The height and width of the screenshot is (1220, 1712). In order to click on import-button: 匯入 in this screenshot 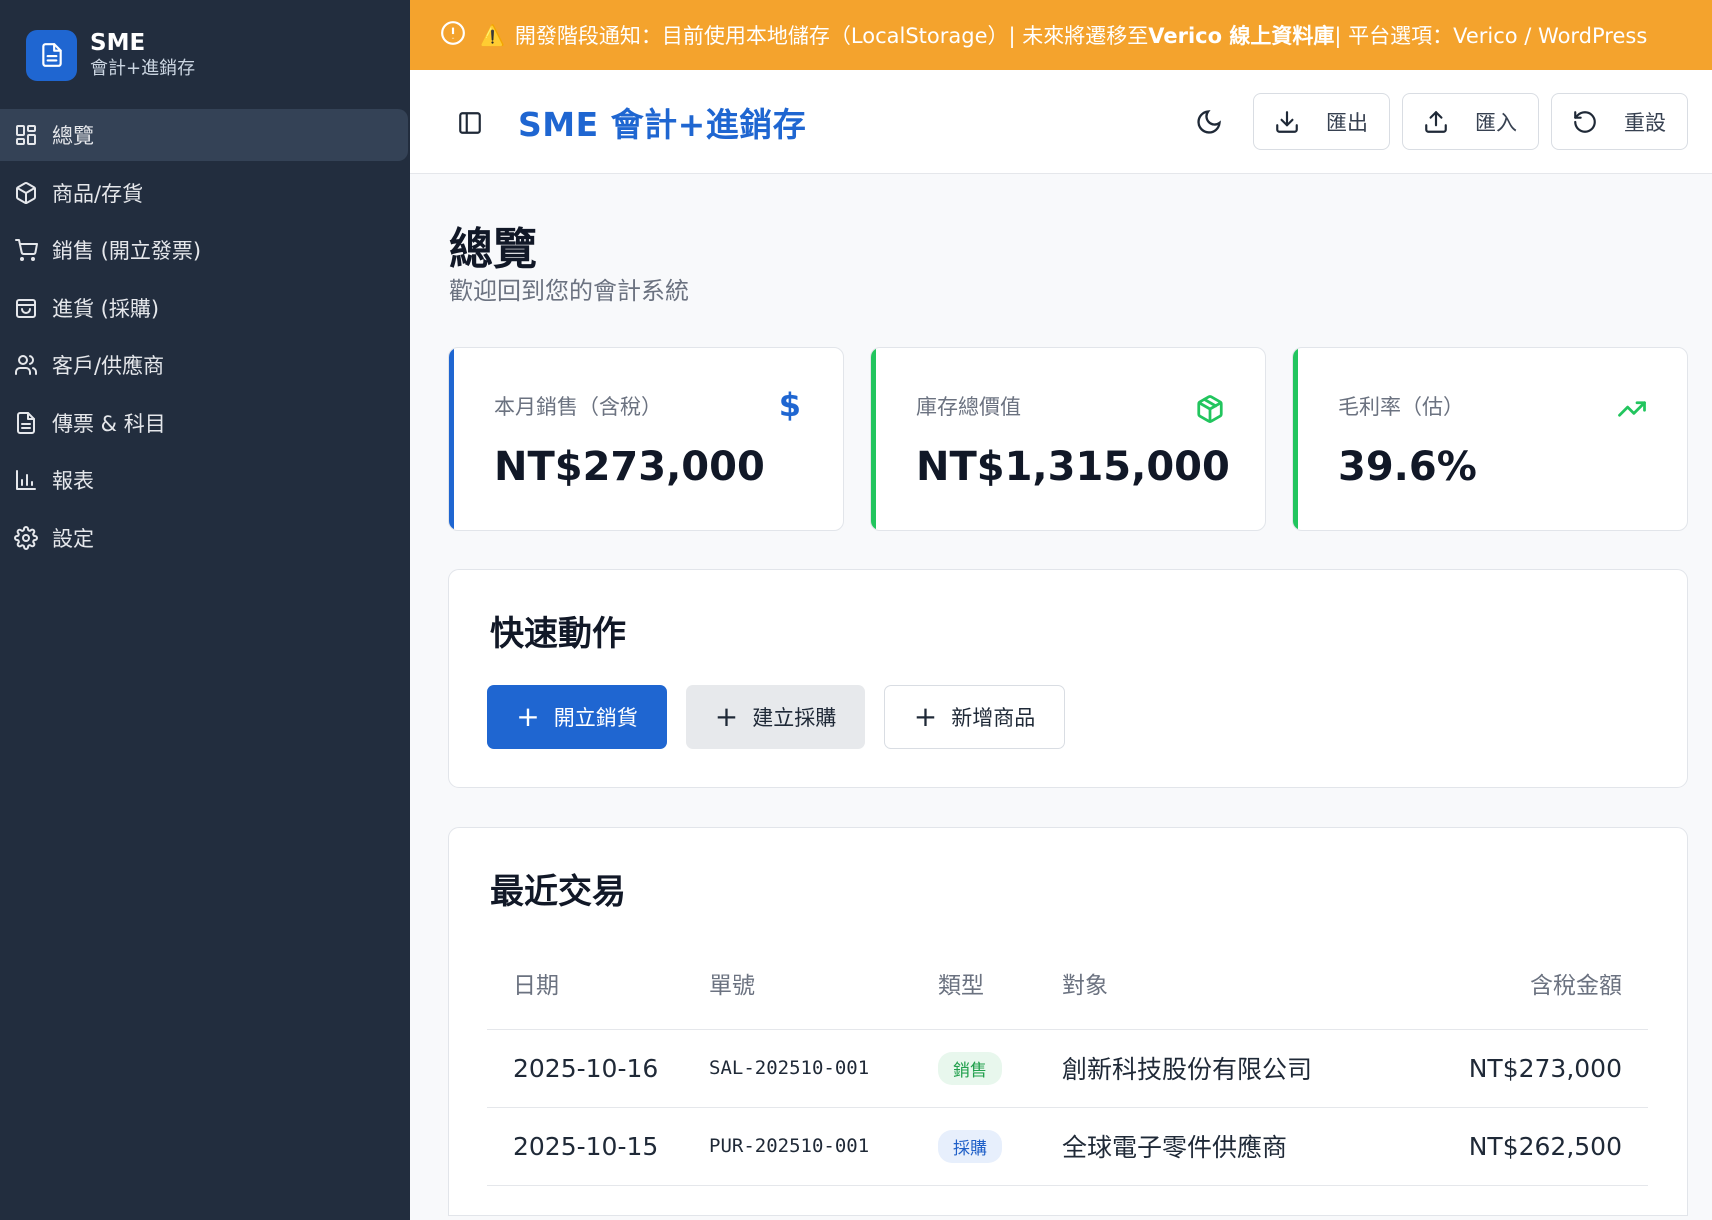, I will do `click(1470, 121)`.